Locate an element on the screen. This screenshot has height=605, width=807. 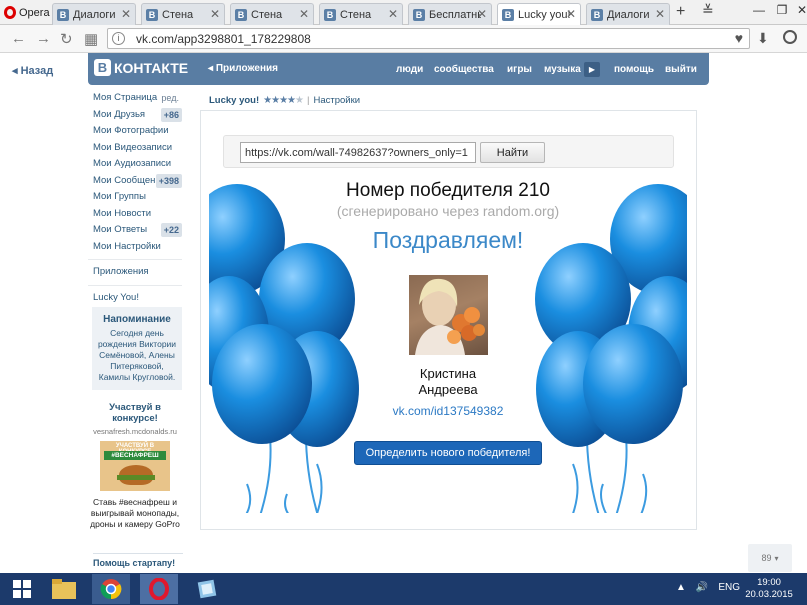
opera-taskbar-button is located at coordinates (159, 589).